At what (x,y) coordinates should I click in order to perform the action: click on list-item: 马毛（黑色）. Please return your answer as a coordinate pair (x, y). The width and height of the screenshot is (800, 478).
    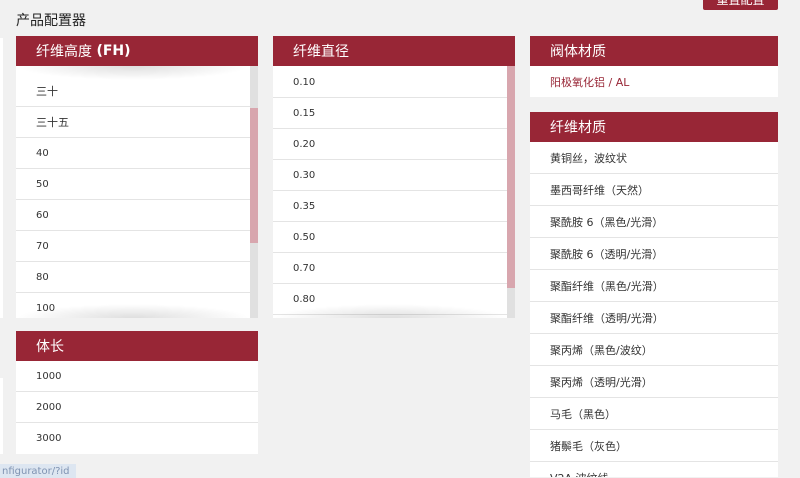
    Looking at the image, I should click on (654, 414).